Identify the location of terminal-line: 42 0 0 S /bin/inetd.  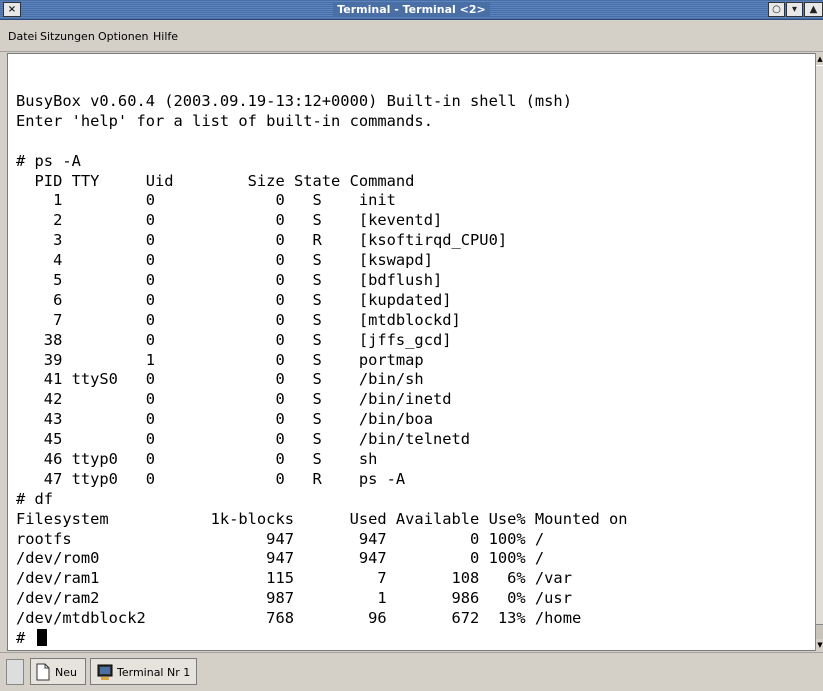
(234, 399).